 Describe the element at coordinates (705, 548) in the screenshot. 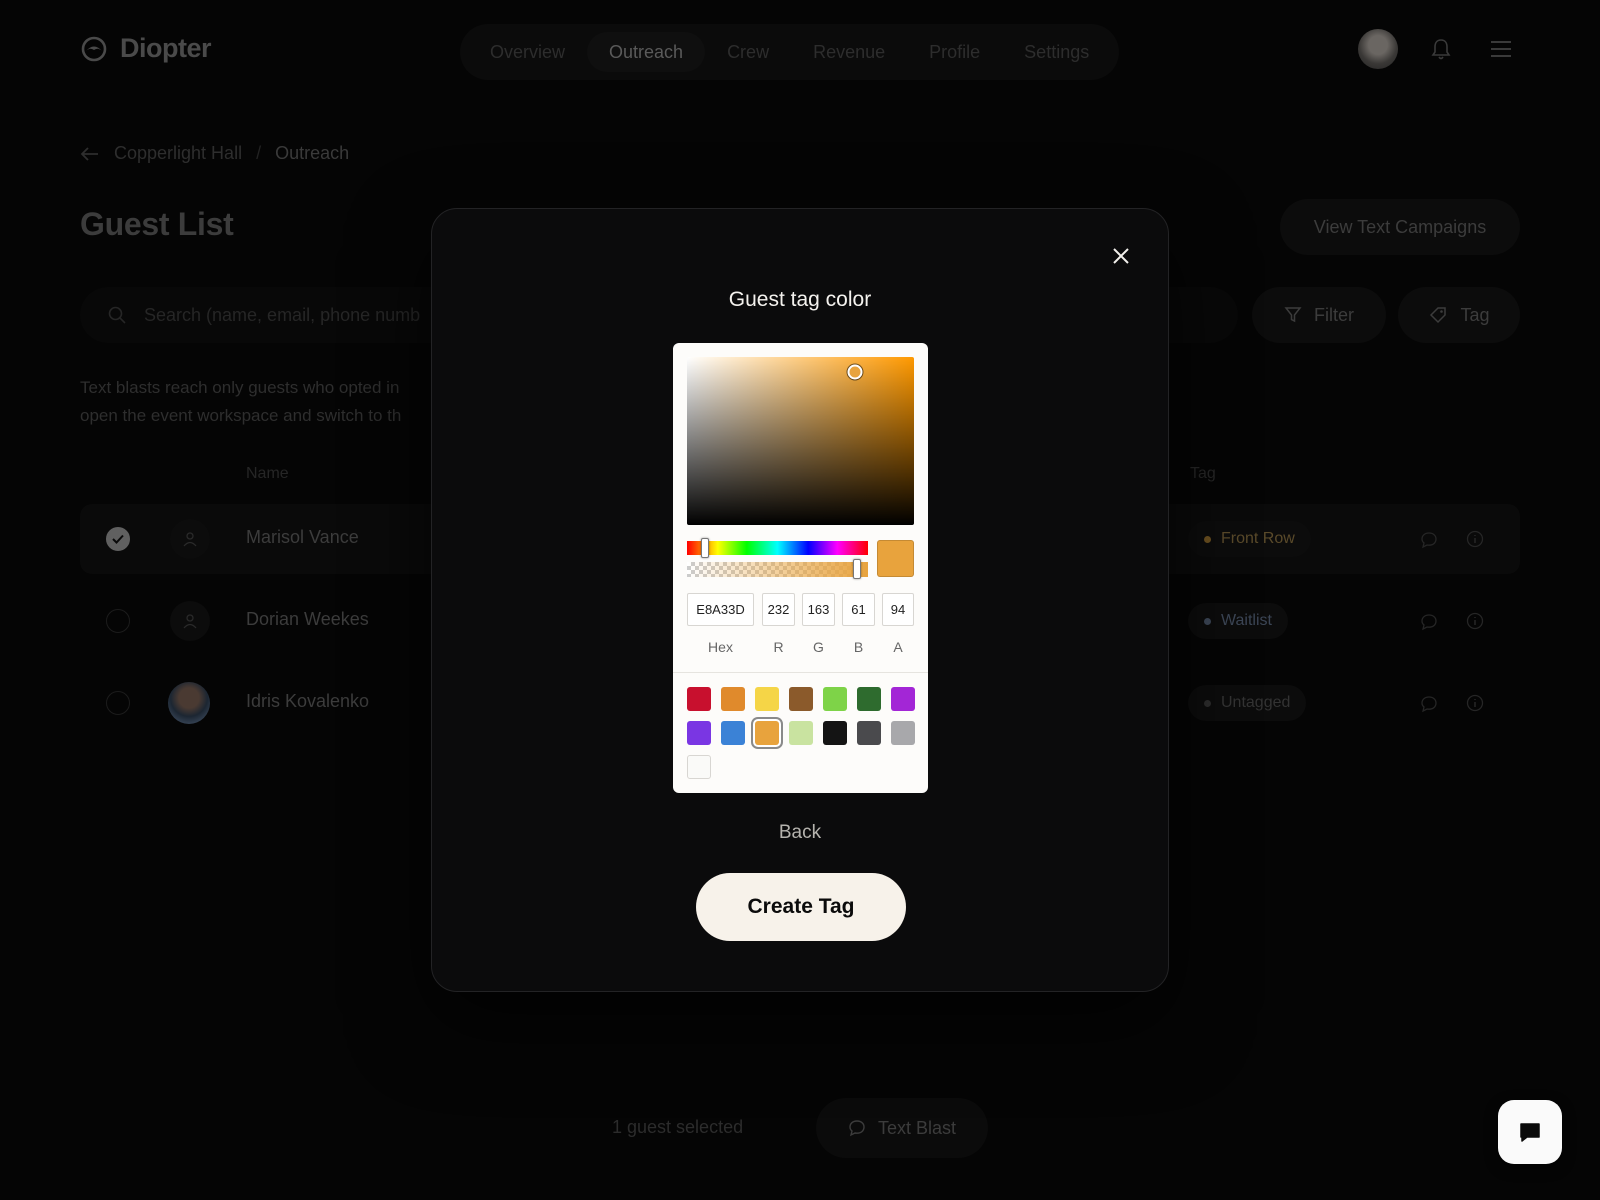

I see `hue-slider-handle` at that location.